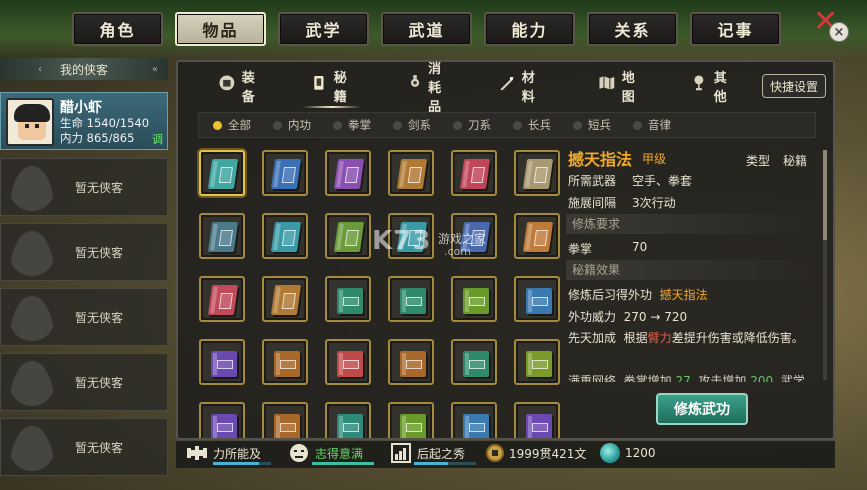  I want to click on scroll-icon, so click(319, 86).